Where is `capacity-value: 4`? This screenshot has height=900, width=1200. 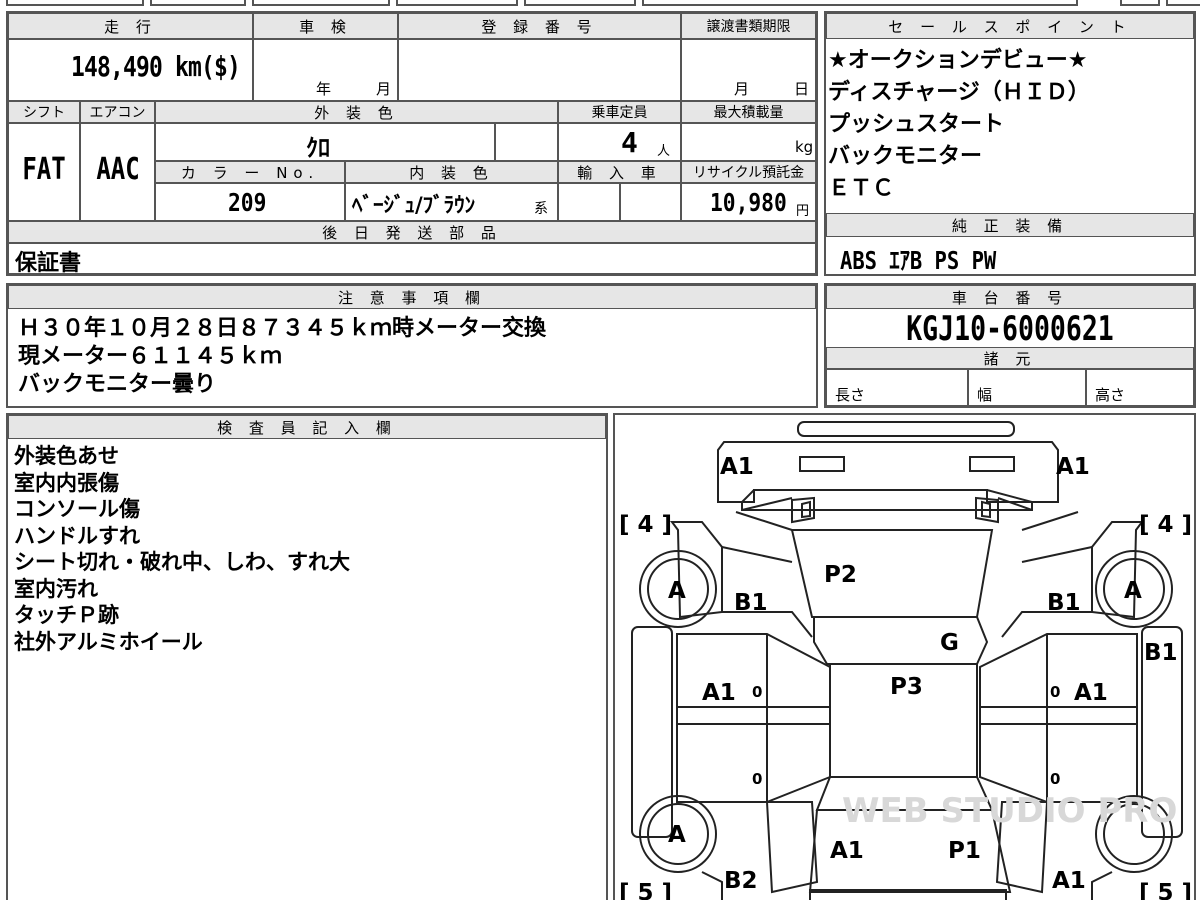 capacity-value: 4 is located at coordinates (629, 142).